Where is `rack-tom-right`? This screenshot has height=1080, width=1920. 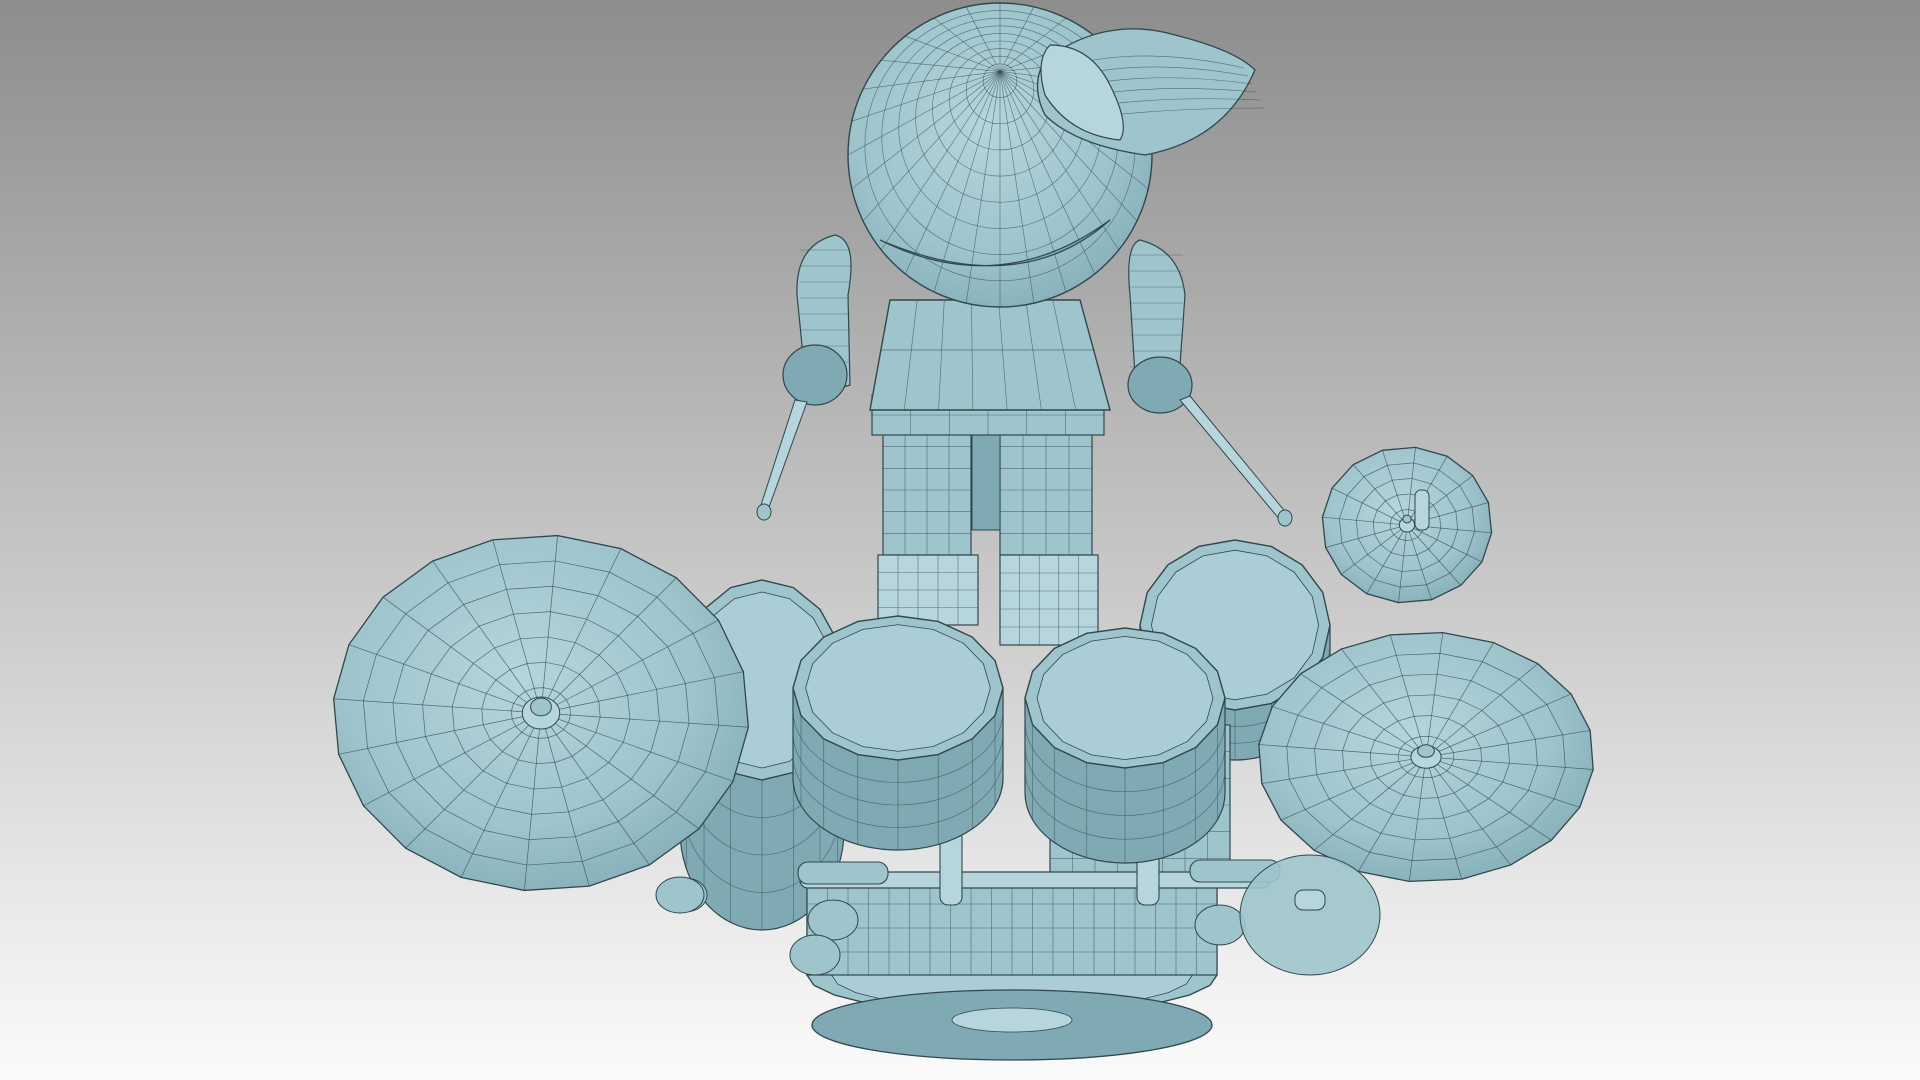 rack-tom-right is located at coordinates (1125, 745).